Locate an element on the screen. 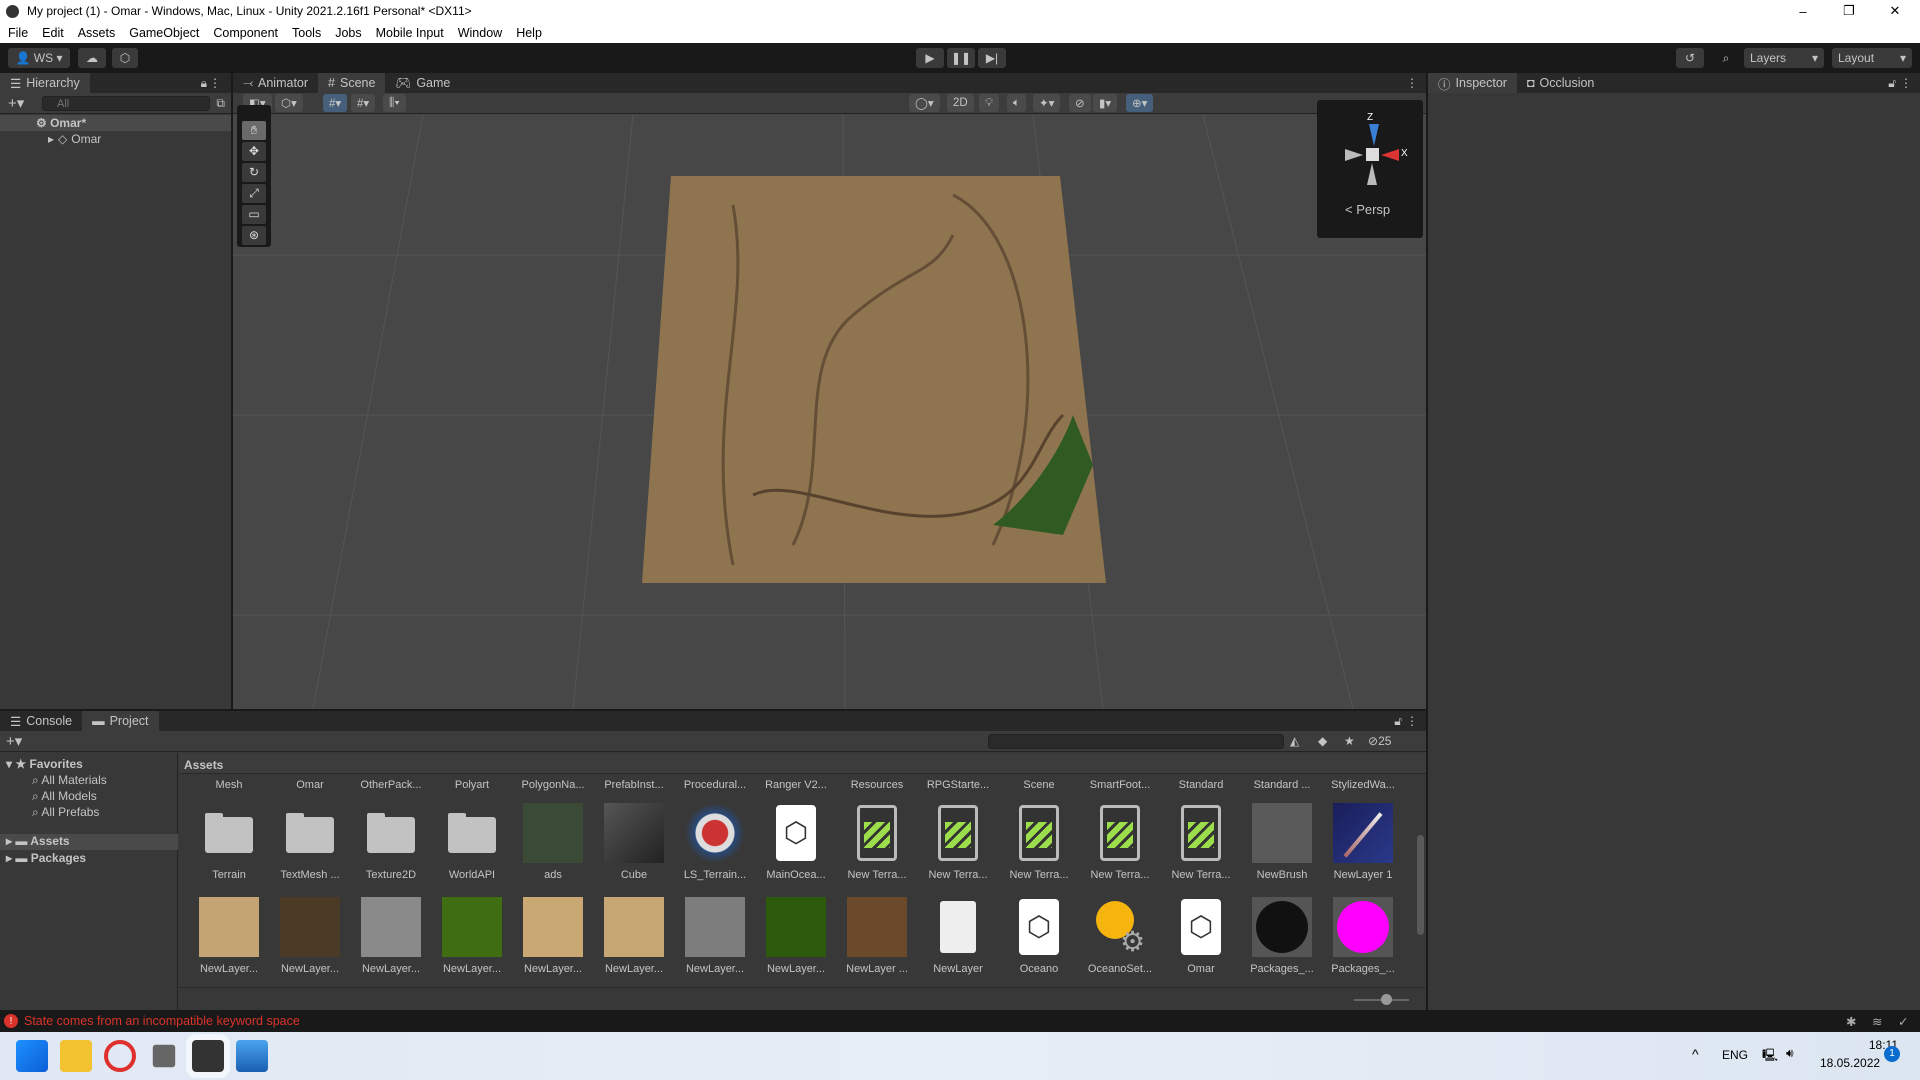 The width and height of the screenshot is (1920, 1080). lock-icon: 🔓︎ is located at coordinates (1892, 83).